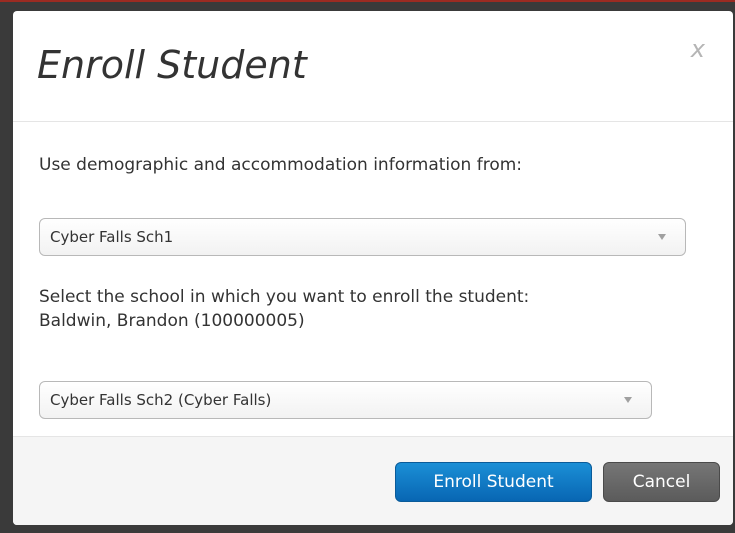 The image size is (735, 533). Describe the element at coordinates (172, 65) in the screenshot. I see `dialog-title: Enroll Student` at that location.